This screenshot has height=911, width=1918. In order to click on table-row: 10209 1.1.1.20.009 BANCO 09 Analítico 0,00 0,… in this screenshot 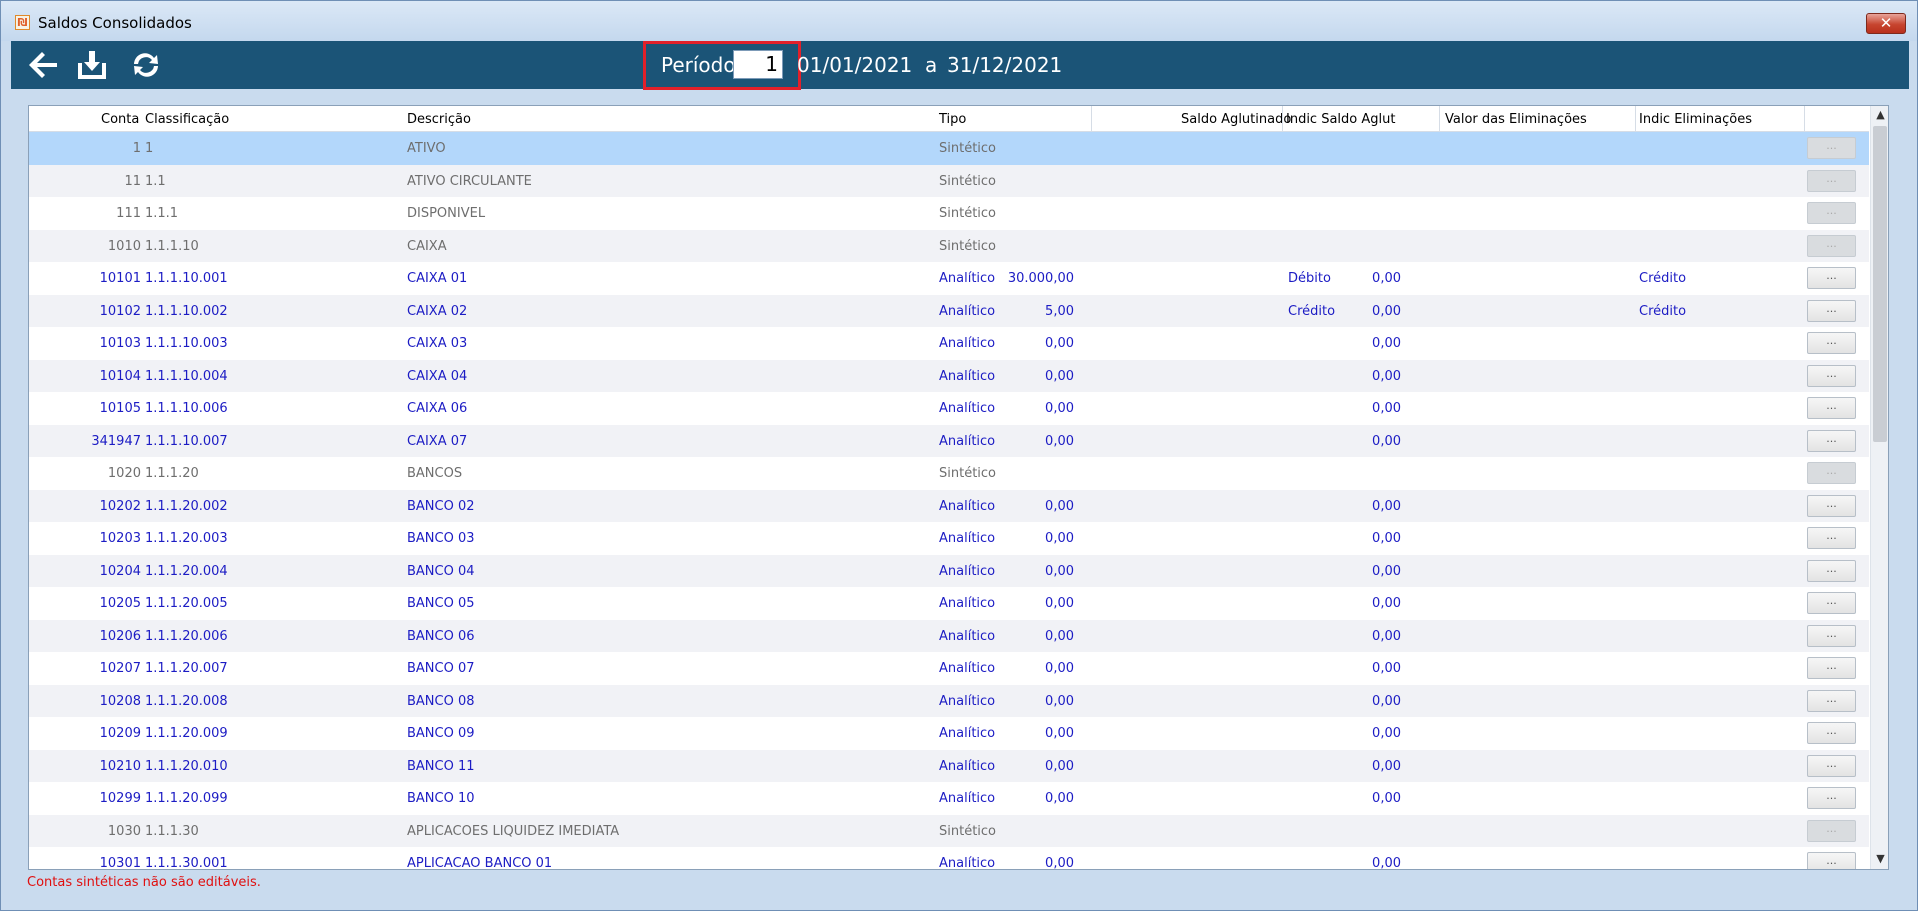, I will do `click(949, 733)`.